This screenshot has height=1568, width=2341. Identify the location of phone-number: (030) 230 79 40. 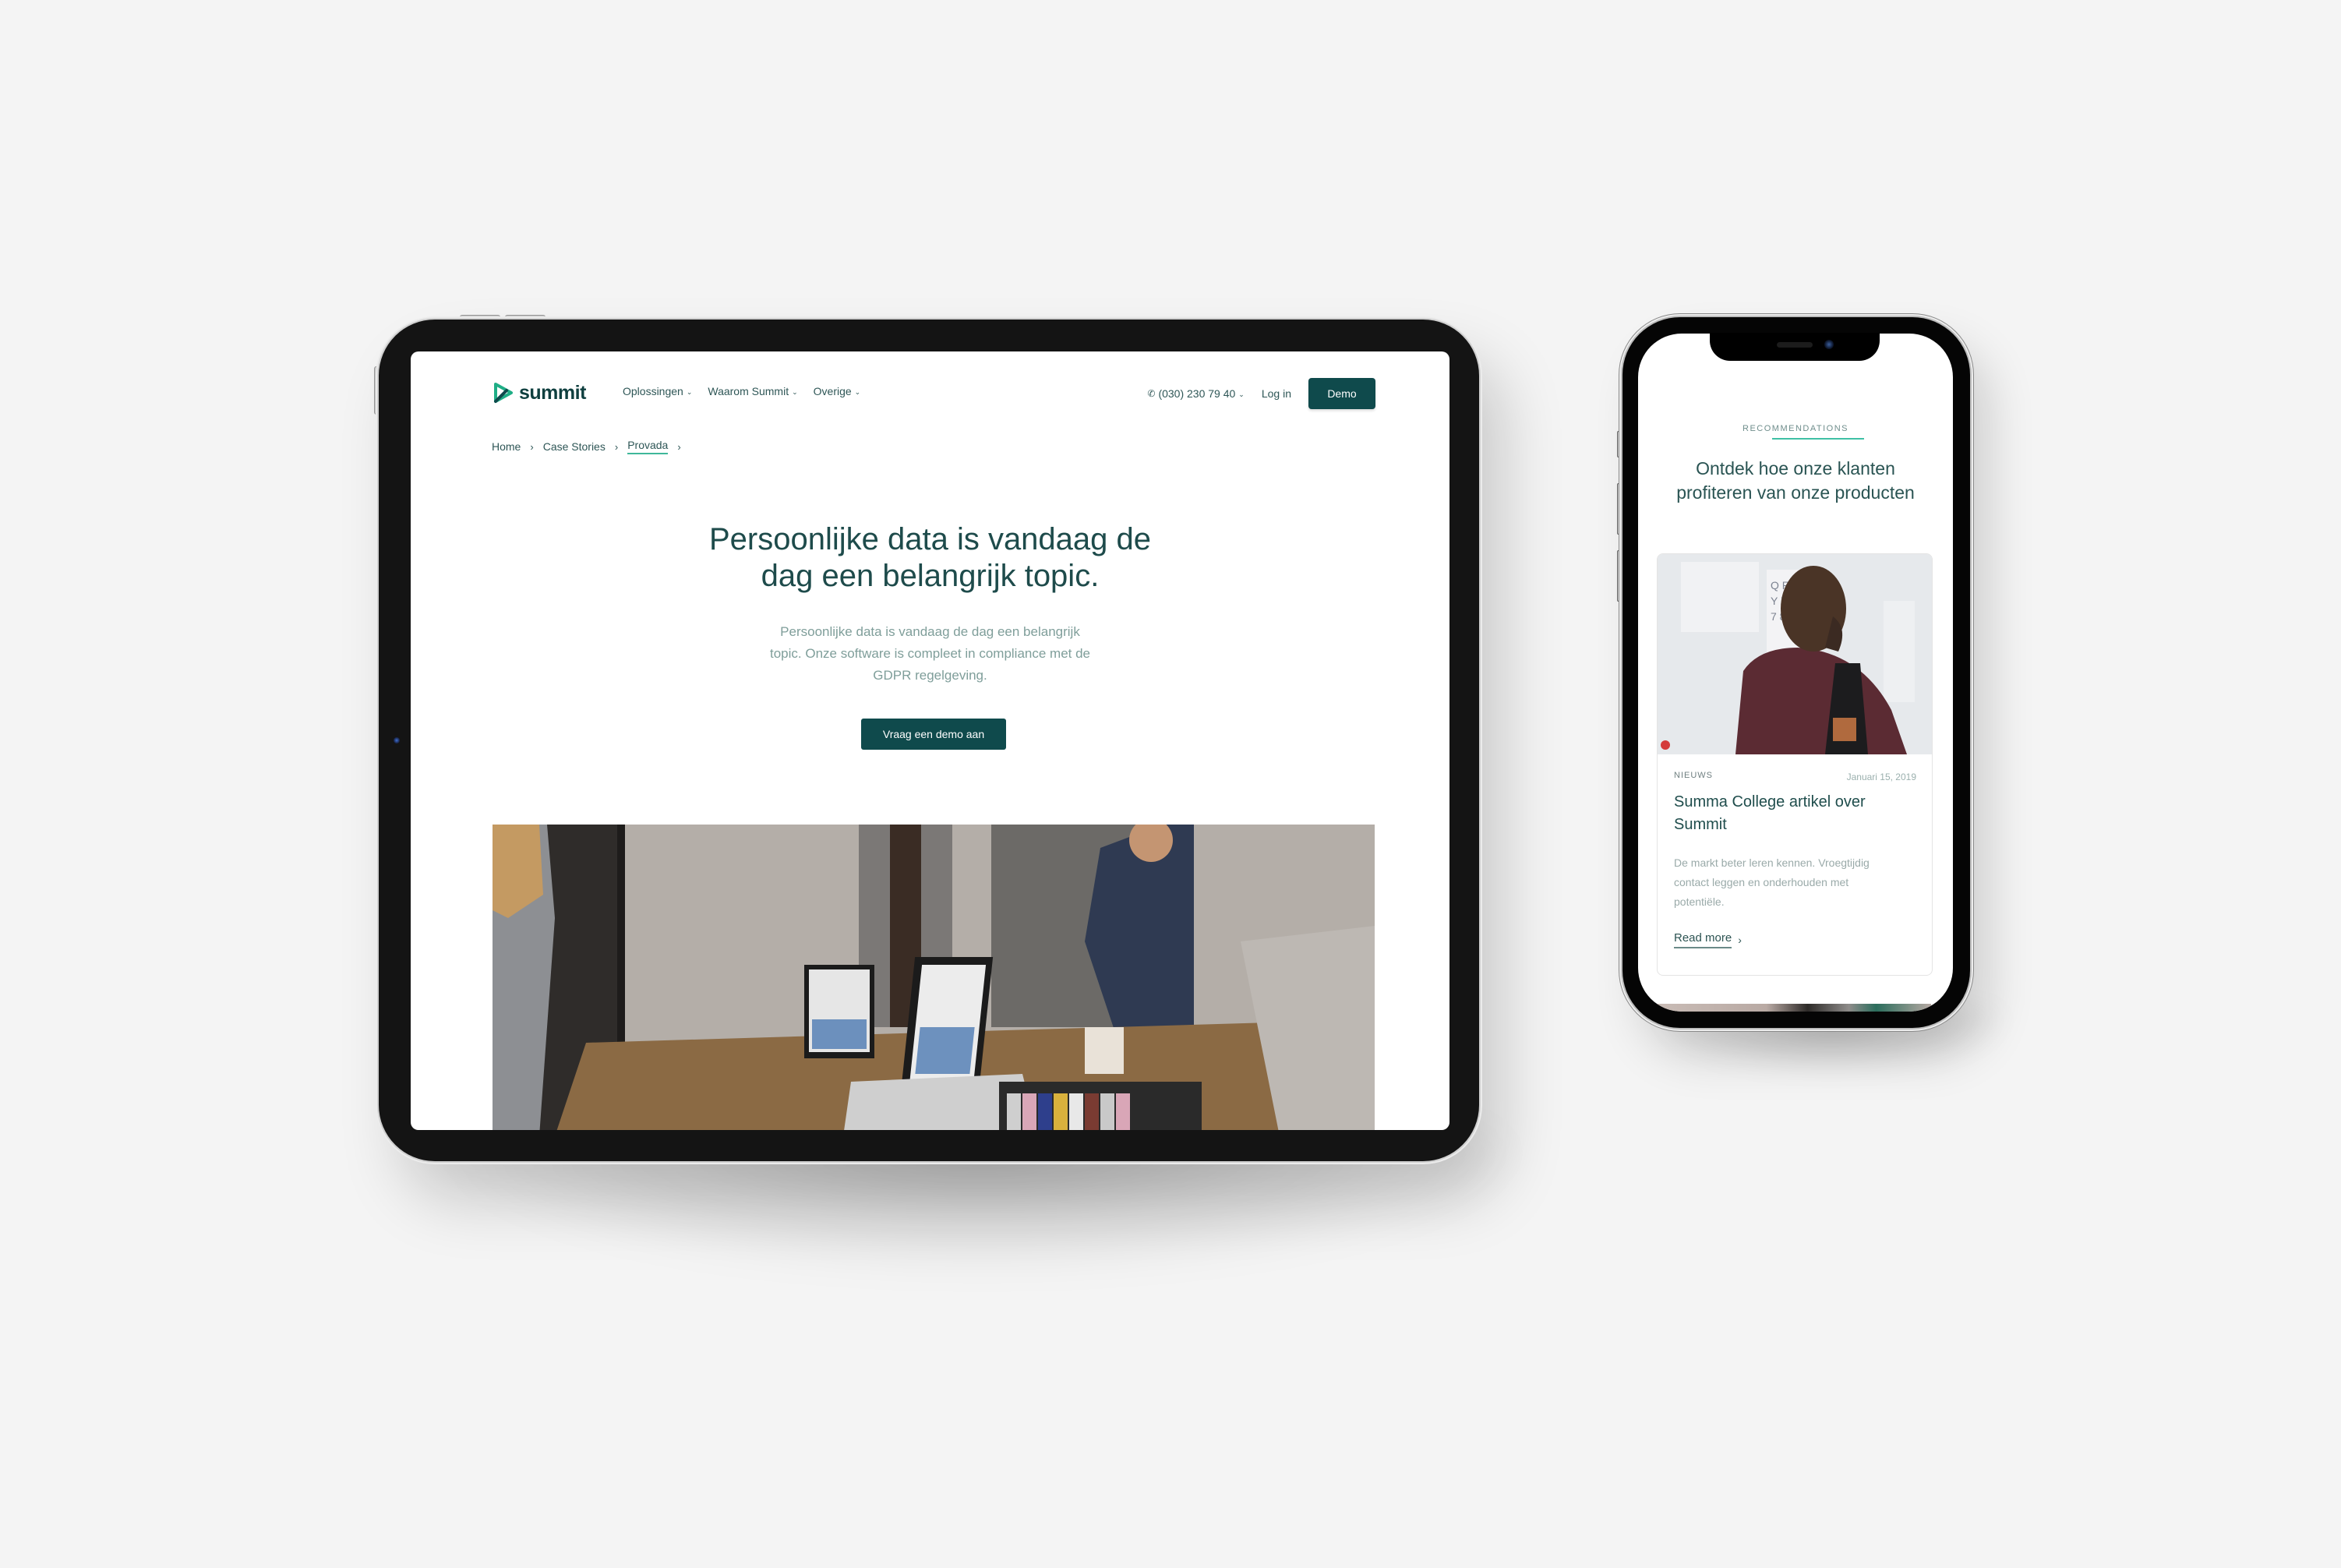
(1197, 393).